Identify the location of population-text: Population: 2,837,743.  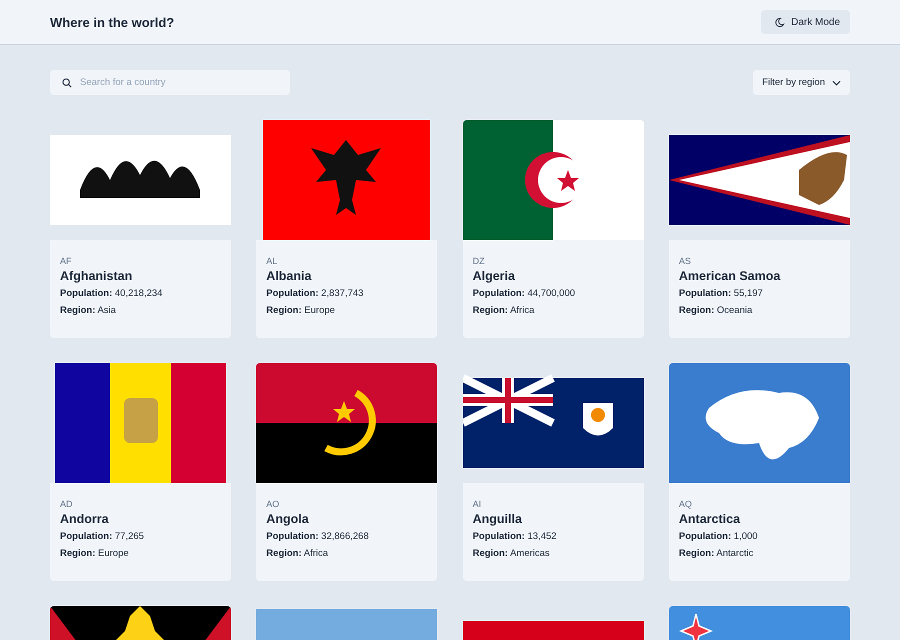
(315, 293).